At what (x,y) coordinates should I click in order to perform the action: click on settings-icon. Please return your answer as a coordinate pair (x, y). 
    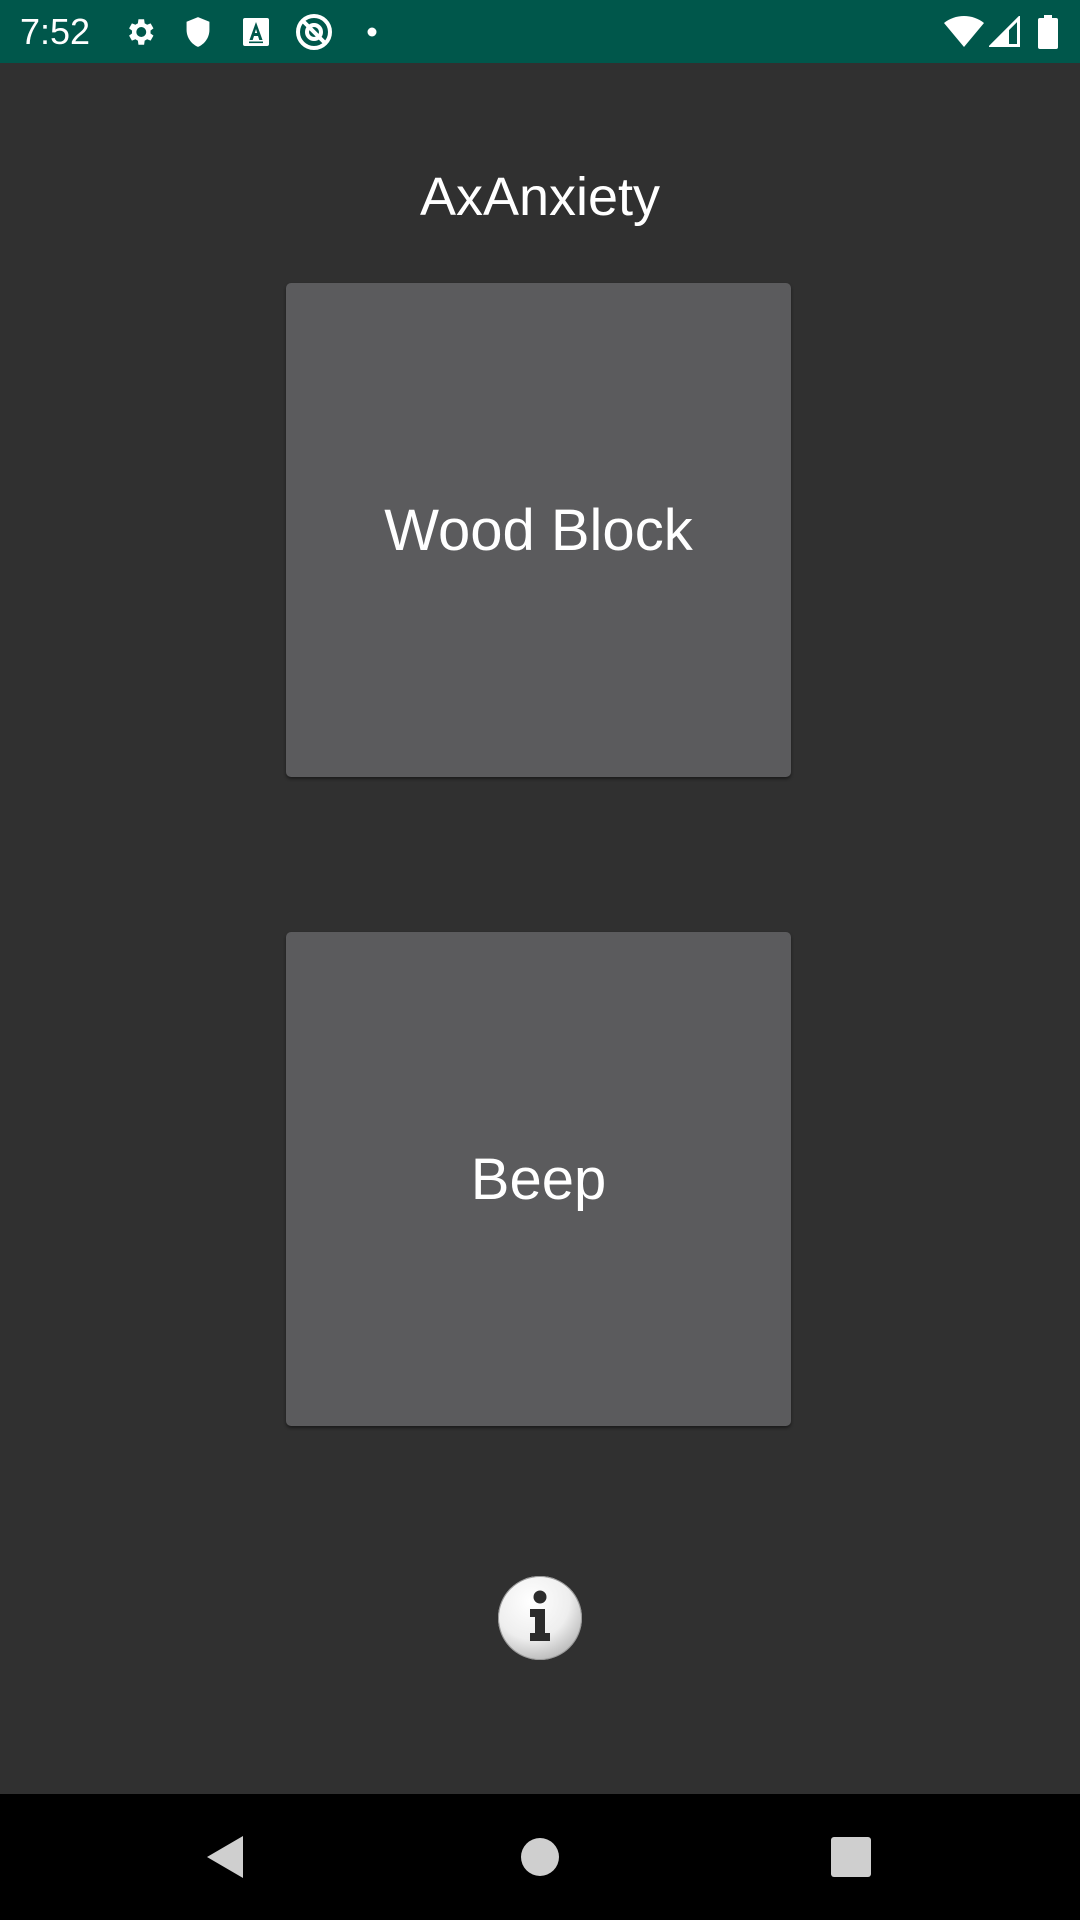
    Looking at the image, I should click on (140, 31).